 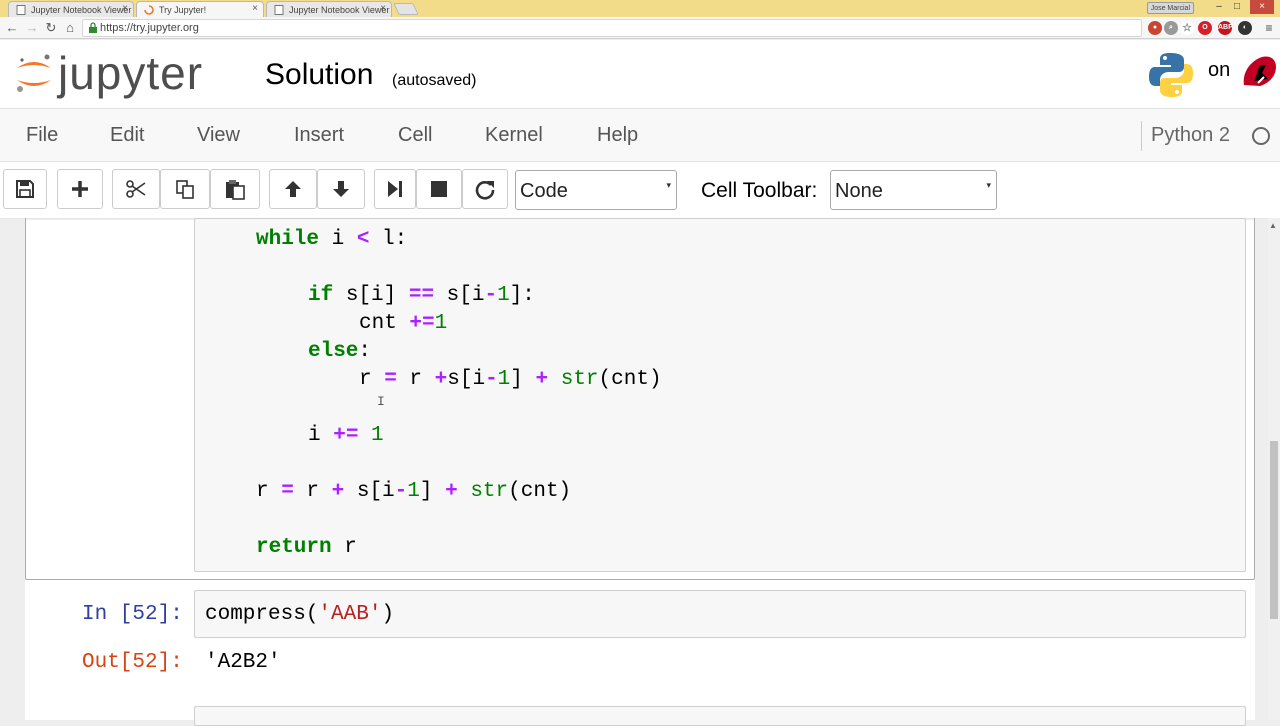 I want to click on maximize-button: □, so click(x=1237, y=7).